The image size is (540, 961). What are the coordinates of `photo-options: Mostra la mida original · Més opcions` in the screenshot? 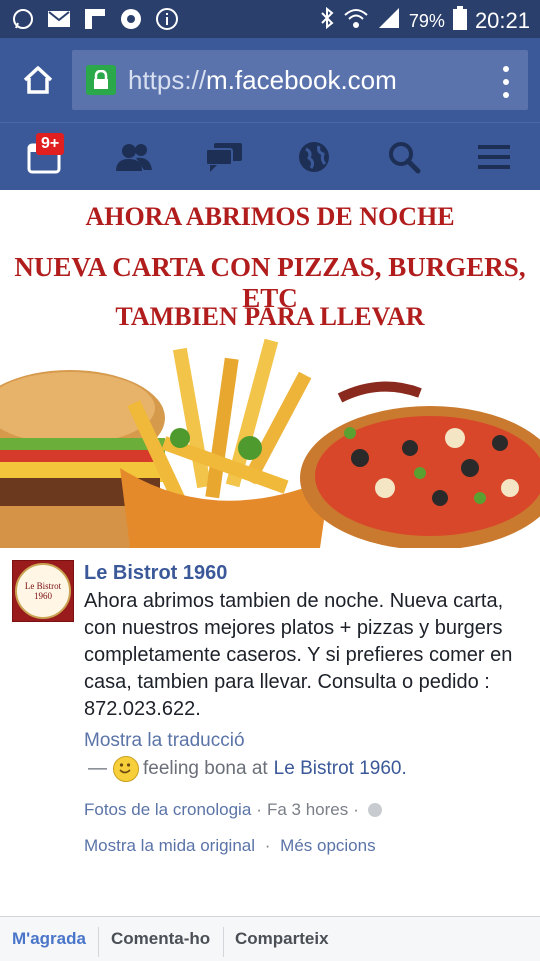 It's located at (230, 846).